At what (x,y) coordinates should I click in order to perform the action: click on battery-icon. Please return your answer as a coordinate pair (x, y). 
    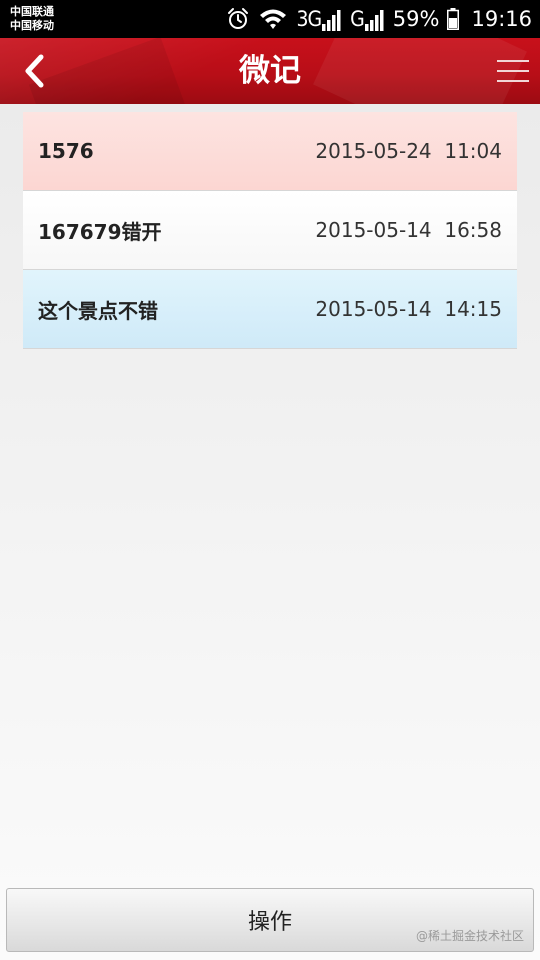
    Looking at the image, I should click on (453, 19).